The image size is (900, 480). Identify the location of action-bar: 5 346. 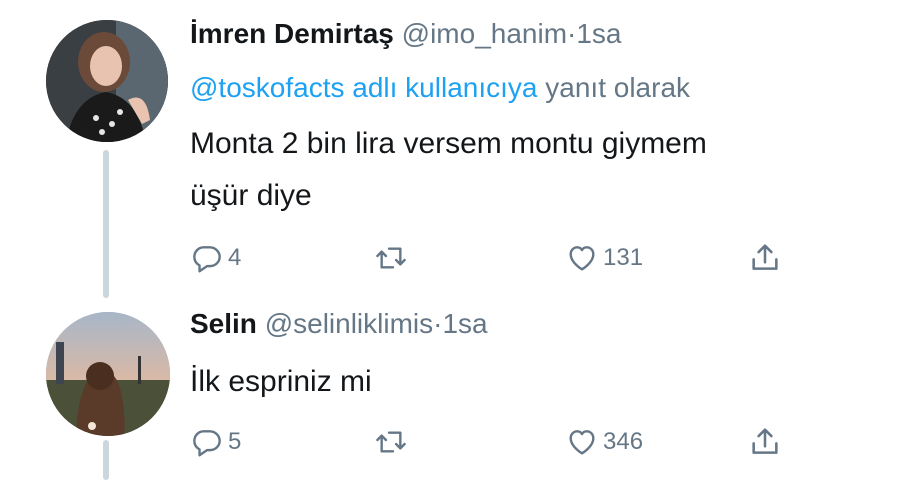
(495, 442).